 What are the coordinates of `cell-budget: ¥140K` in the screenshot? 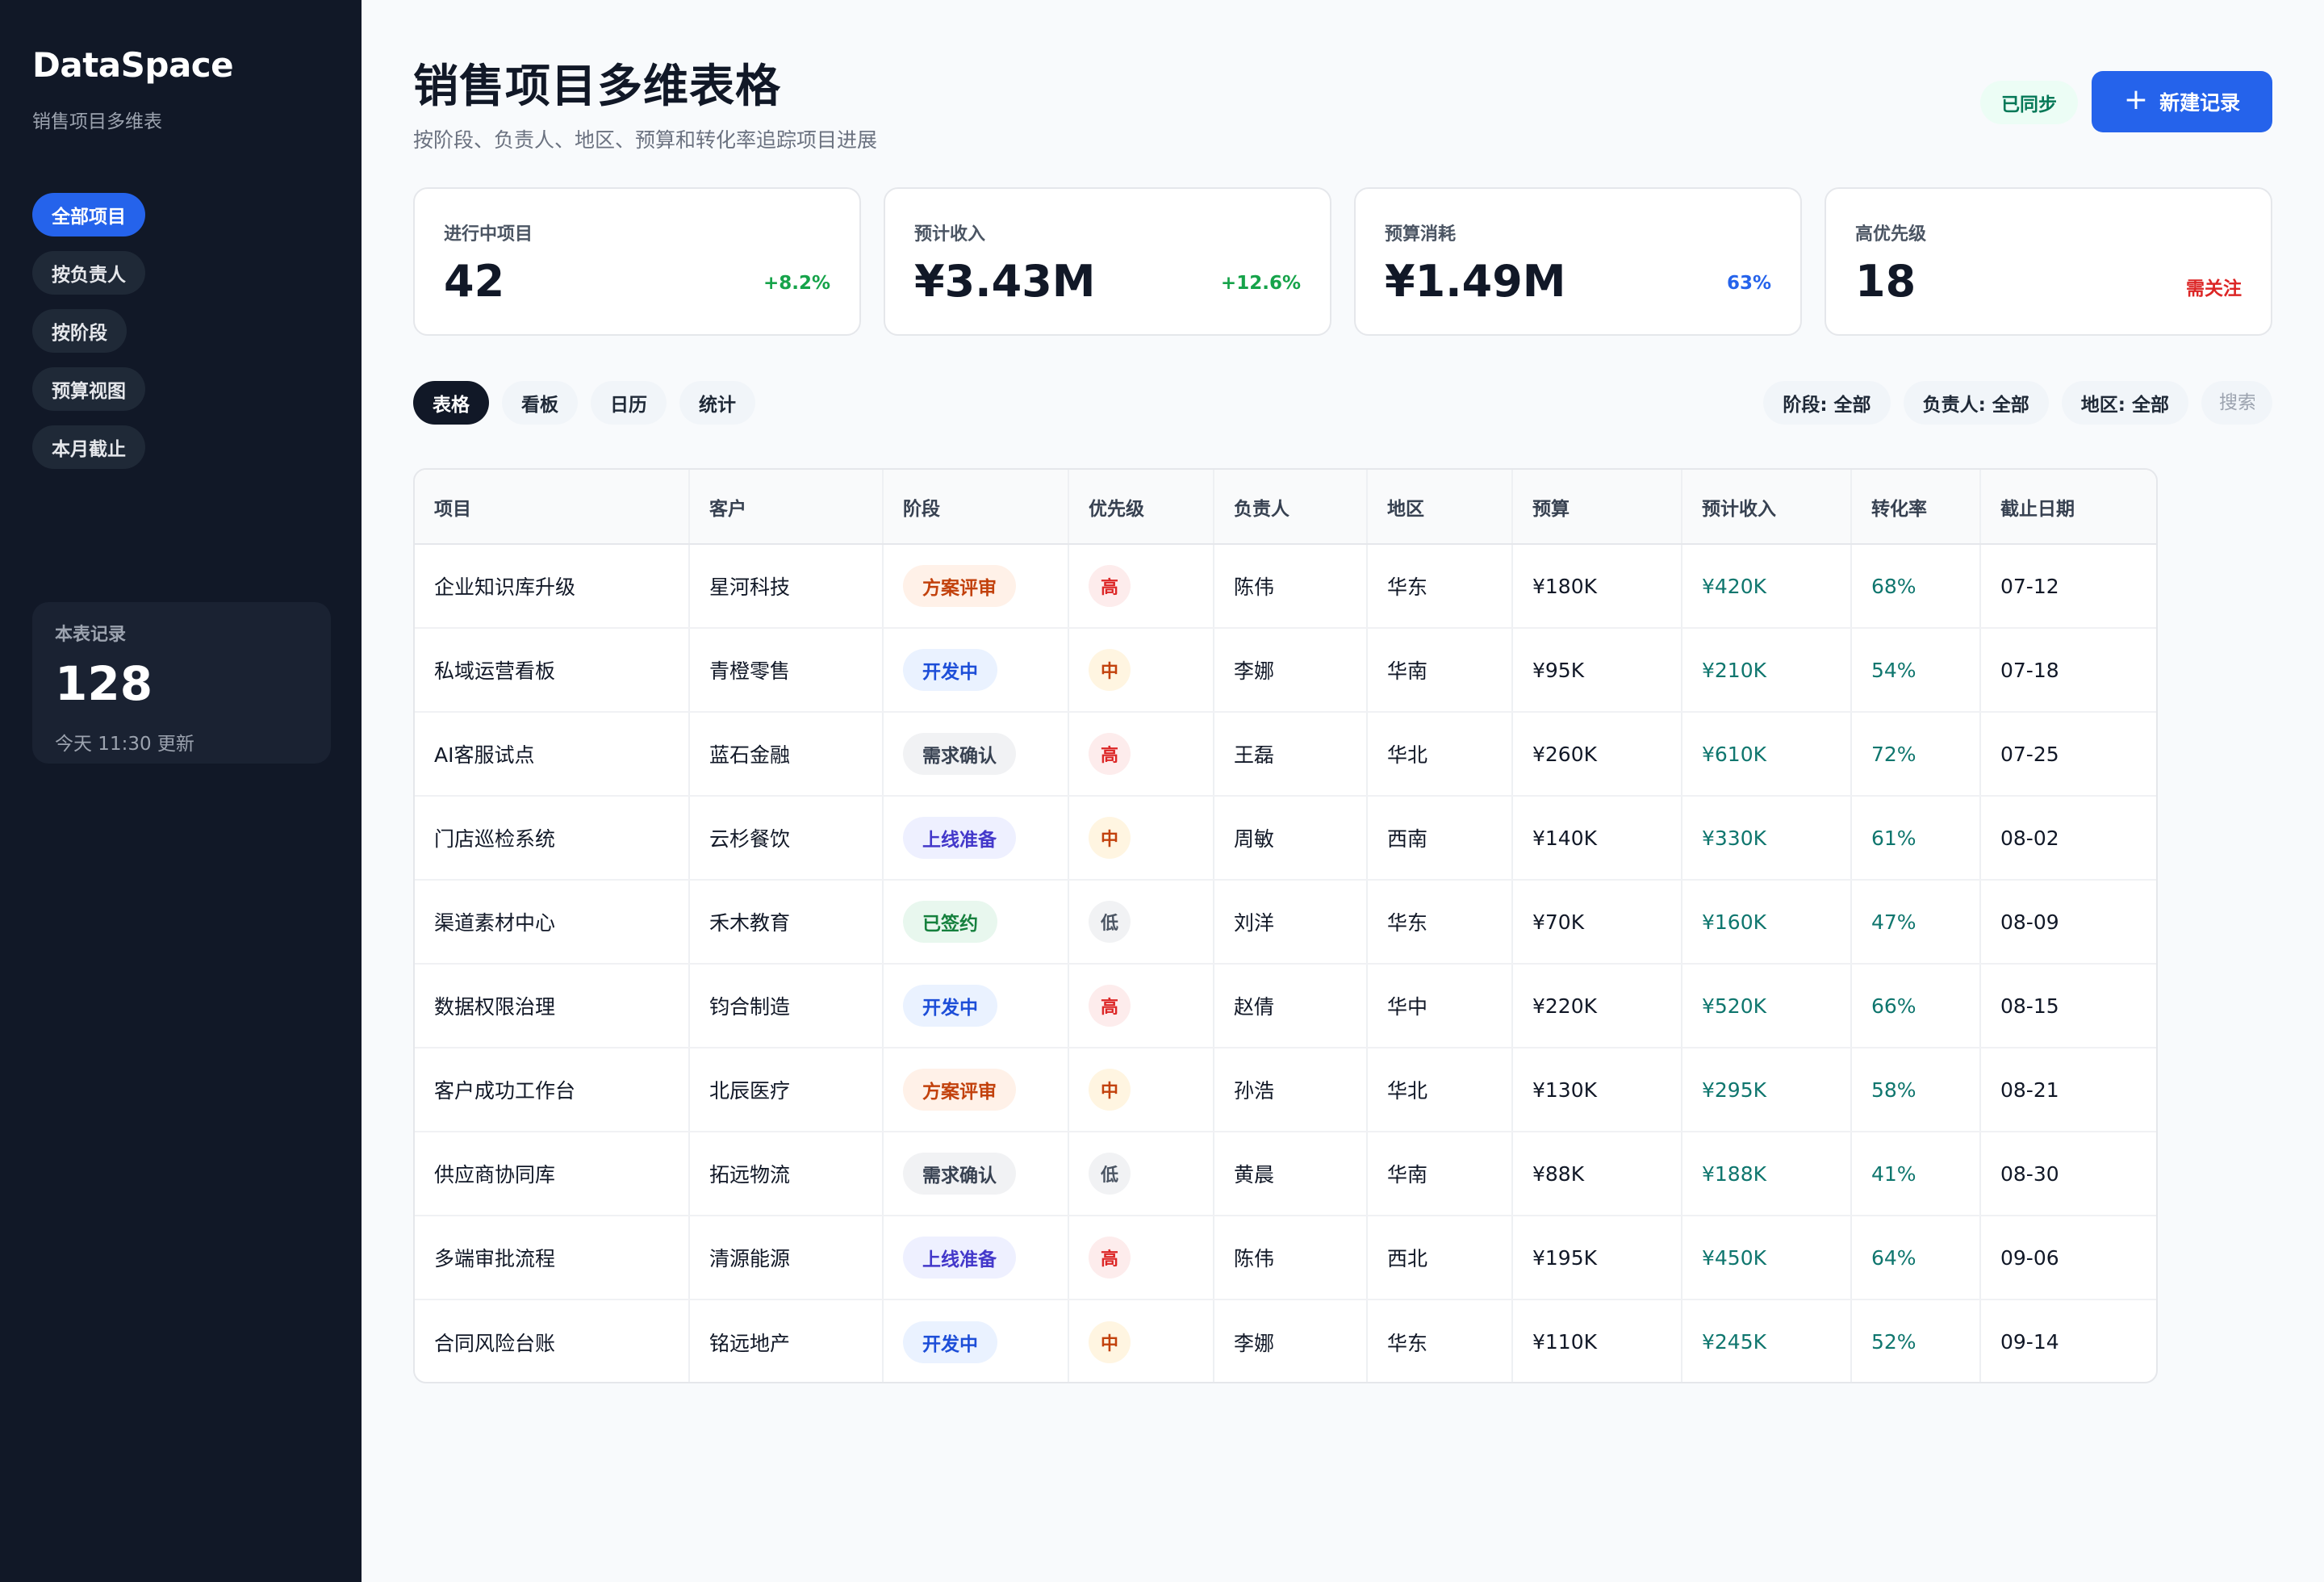 It's located at (1597, 838).